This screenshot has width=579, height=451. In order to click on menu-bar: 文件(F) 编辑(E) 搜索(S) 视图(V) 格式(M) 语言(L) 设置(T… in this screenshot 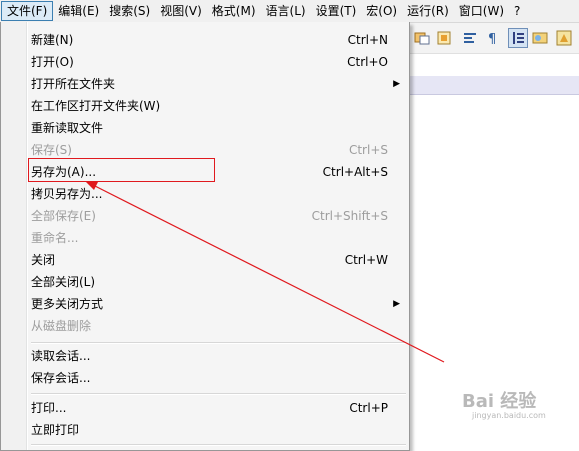, I will do `click(289, 11)`.